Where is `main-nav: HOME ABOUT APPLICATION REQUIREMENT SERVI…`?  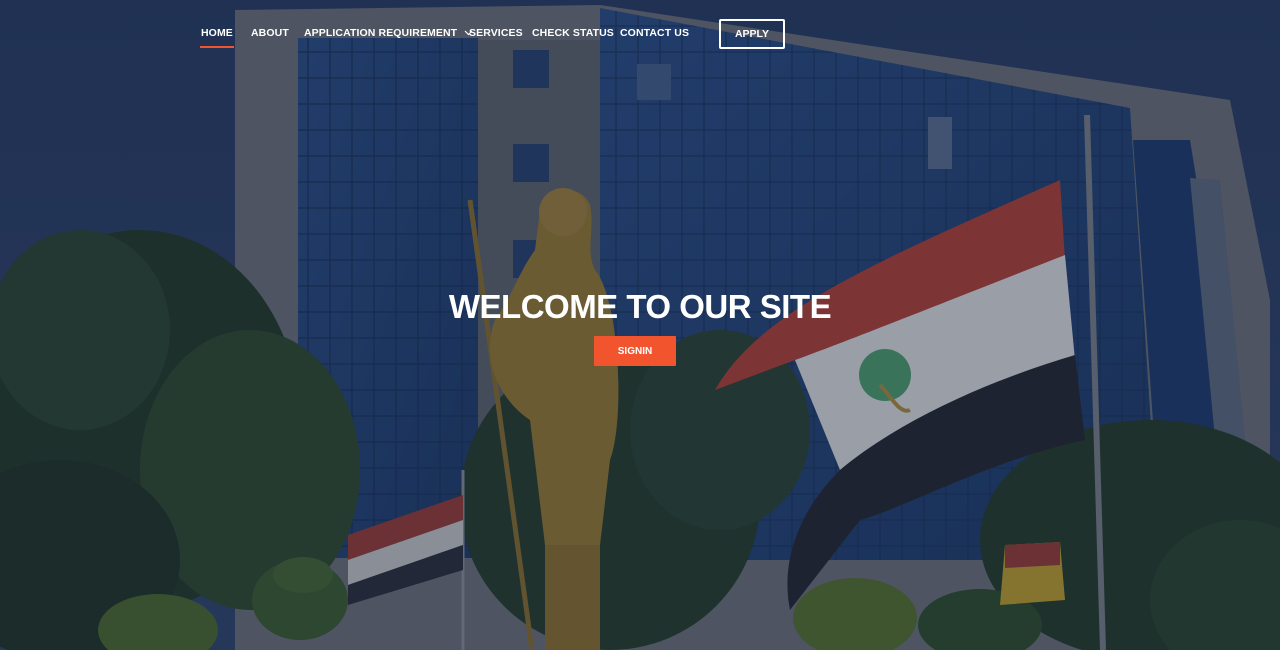 main-nav: HOME ABOUT APPLICATION REQUIREMENT SERVI… is located at coordinates (640, 33).